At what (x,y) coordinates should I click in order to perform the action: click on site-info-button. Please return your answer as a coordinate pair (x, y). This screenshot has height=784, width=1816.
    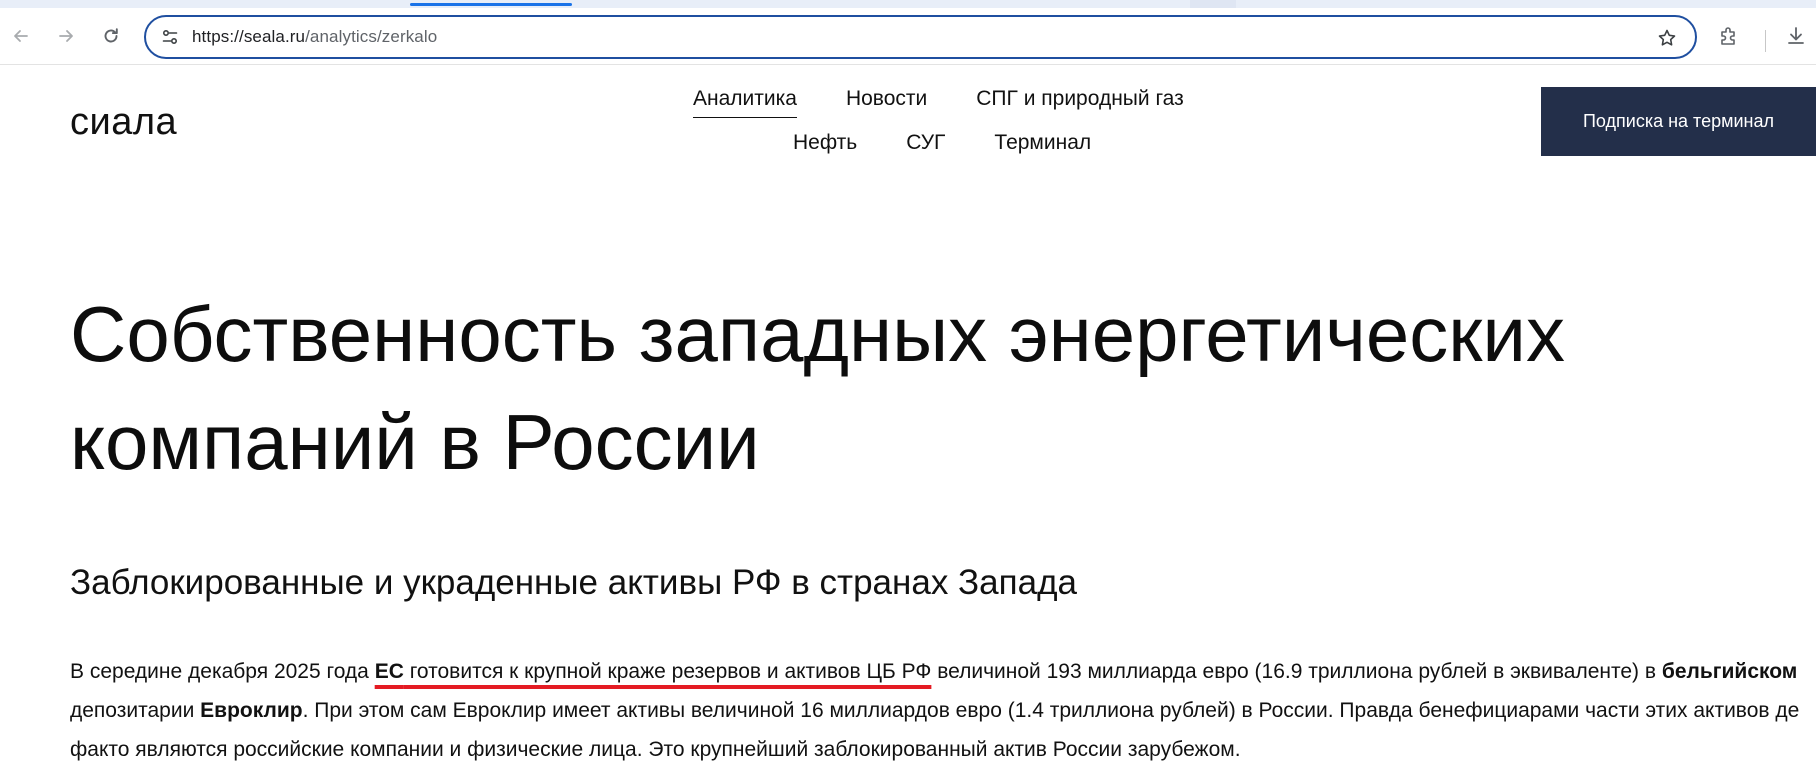
    Looking at the image, I should click on (170, 37).